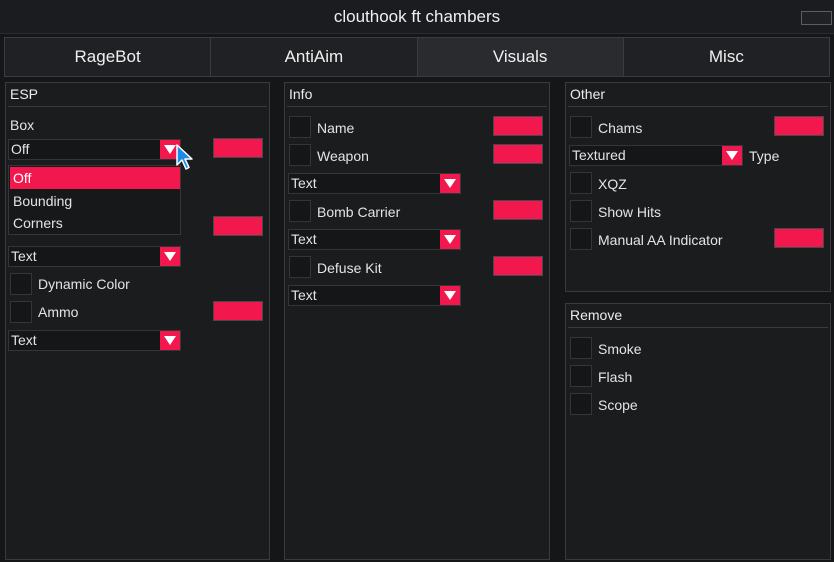  What do you see at coordinates (184, 157) in the screenshot?
I see `mouse-cursor-icon` at bounding box center [184, 157].